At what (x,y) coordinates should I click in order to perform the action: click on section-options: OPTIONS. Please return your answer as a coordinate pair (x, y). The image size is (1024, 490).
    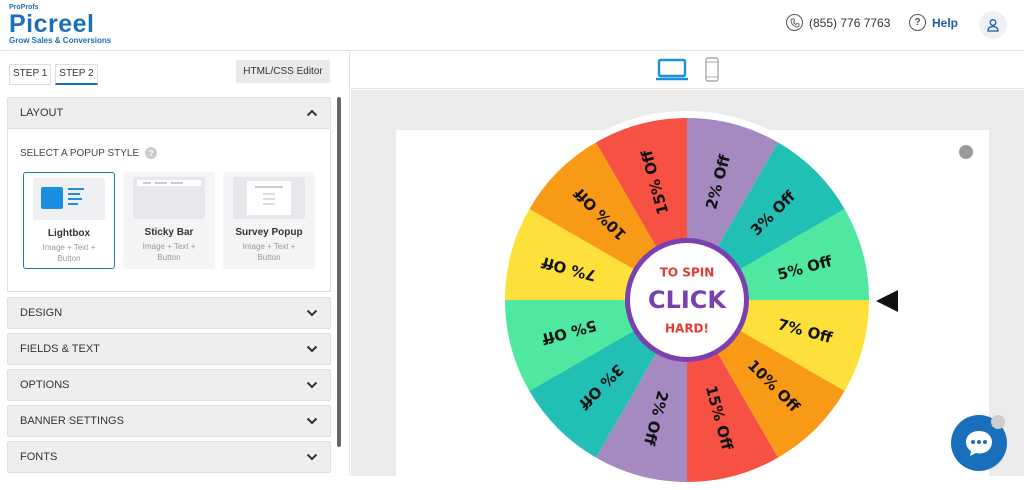
    Looking at the image, I should click on (169, 385).